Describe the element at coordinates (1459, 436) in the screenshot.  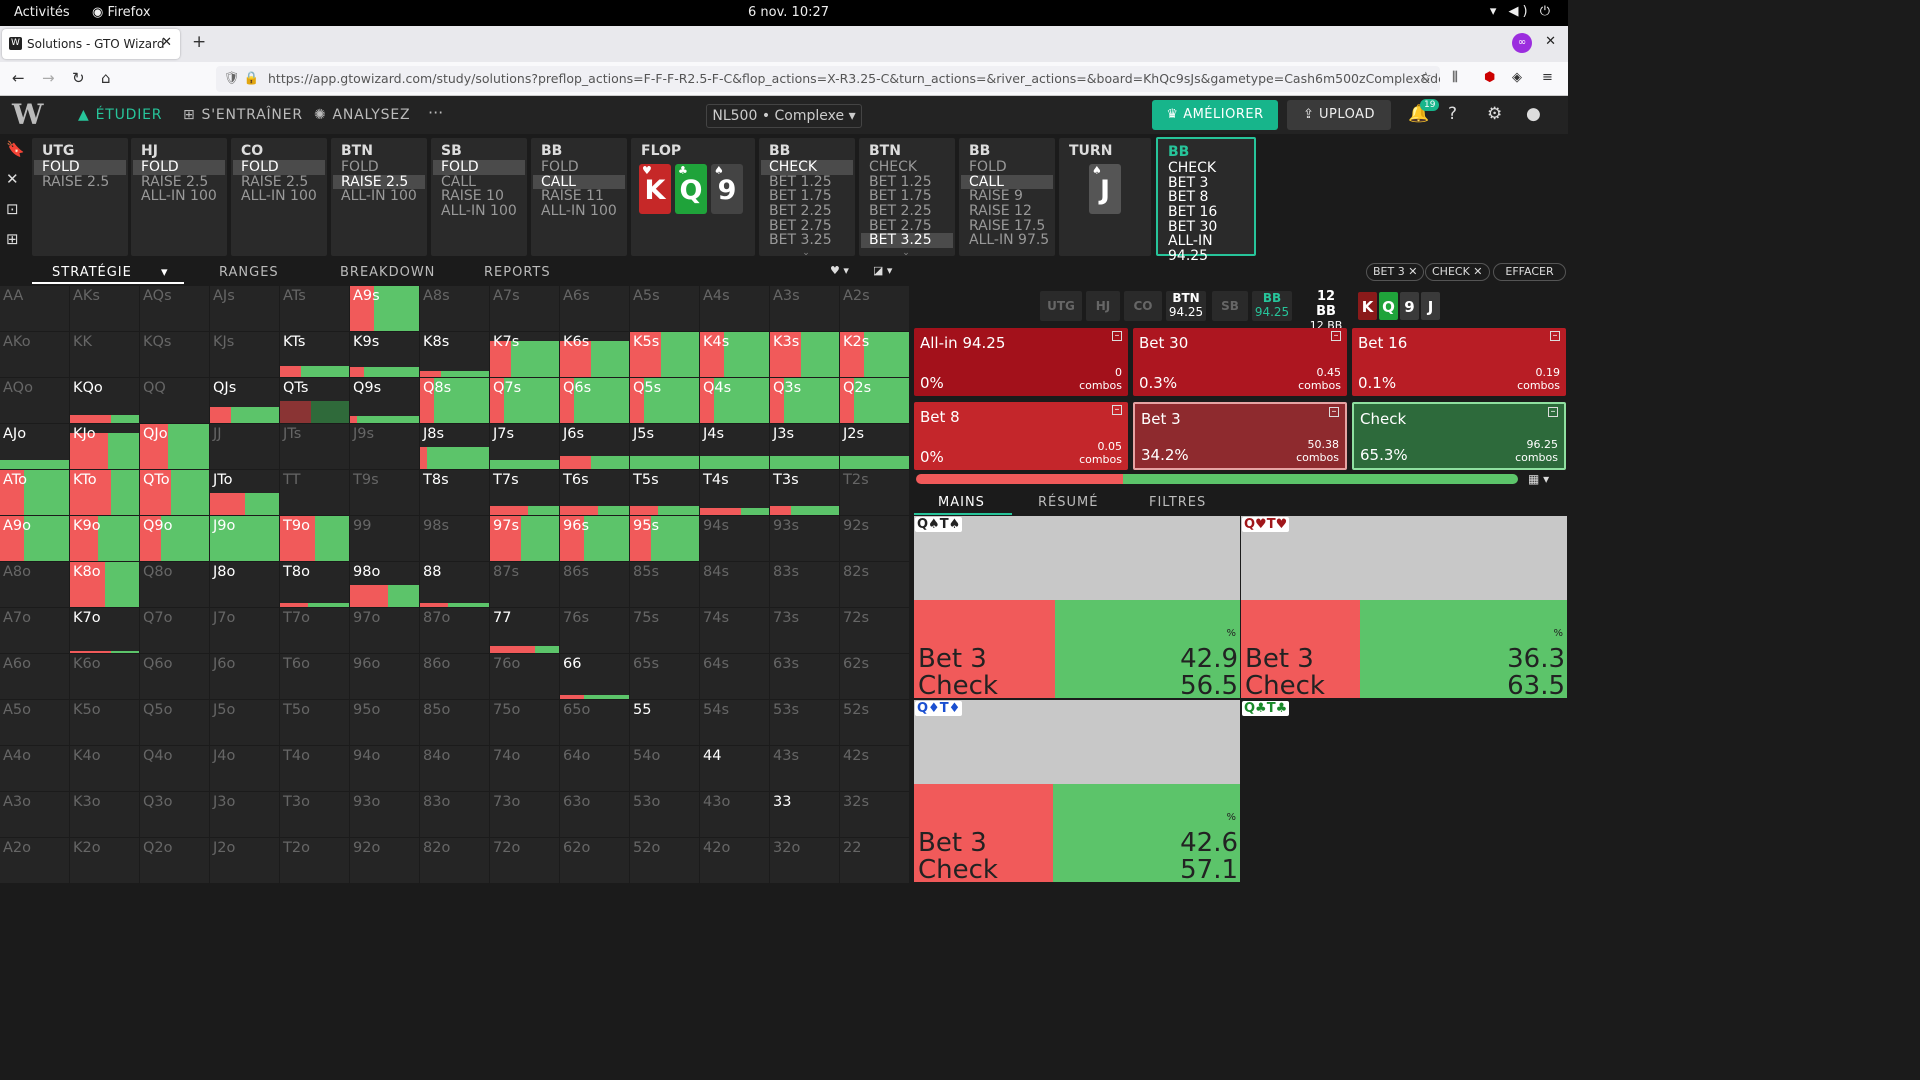
I see `action-box-check: Check 65.3% 96.25 combos –` at that location.